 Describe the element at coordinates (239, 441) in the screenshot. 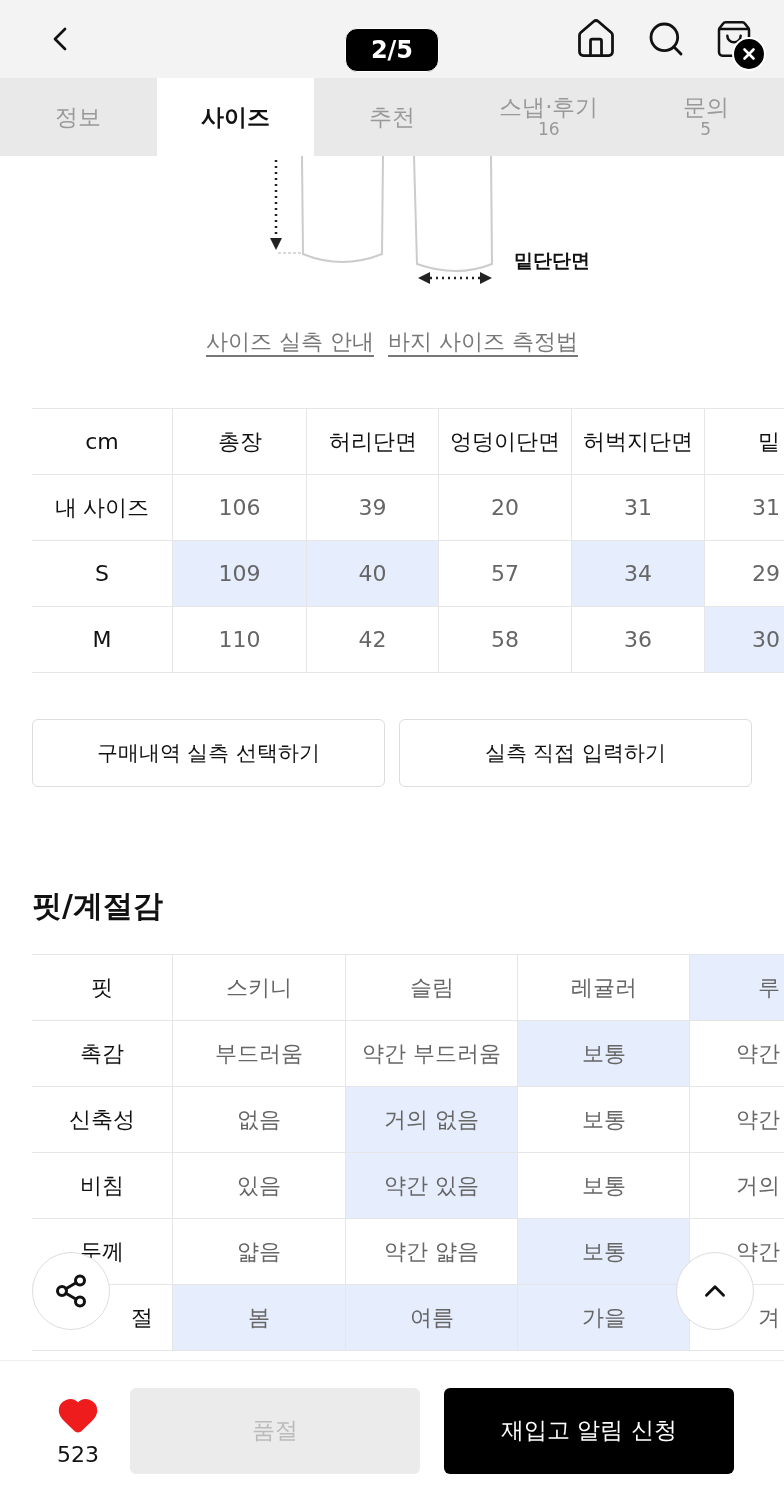

I see `column-header: 총장` at that location.